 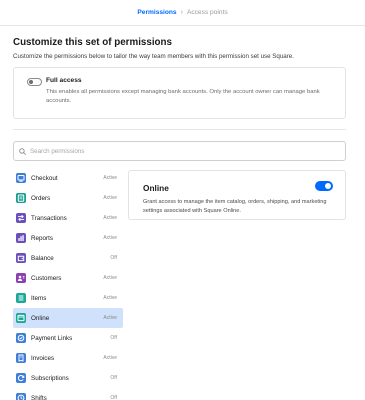 I want to click on items-icon, so click(x=21, y=298).